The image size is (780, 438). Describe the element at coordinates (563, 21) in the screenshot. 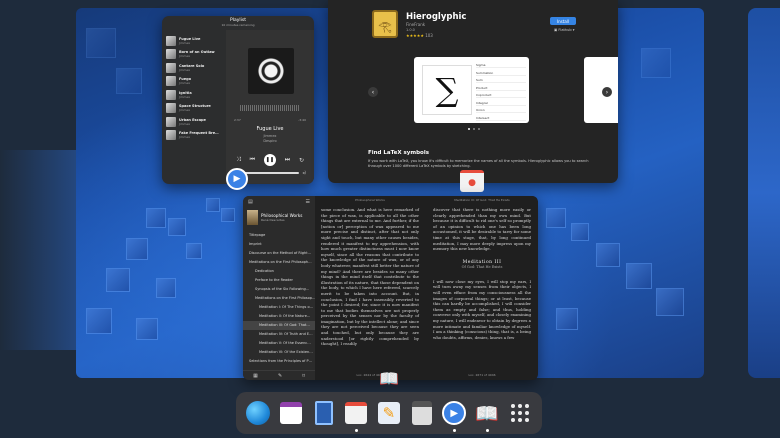

I see `install-button: Install` at that location.